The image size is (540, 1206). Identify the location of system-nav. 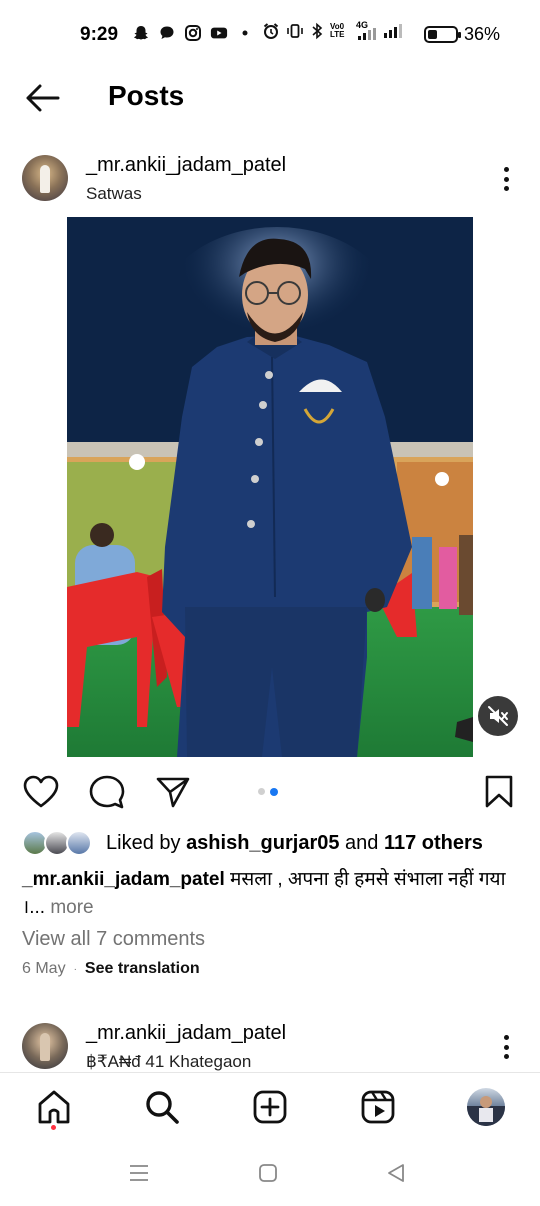
(270, 1174).